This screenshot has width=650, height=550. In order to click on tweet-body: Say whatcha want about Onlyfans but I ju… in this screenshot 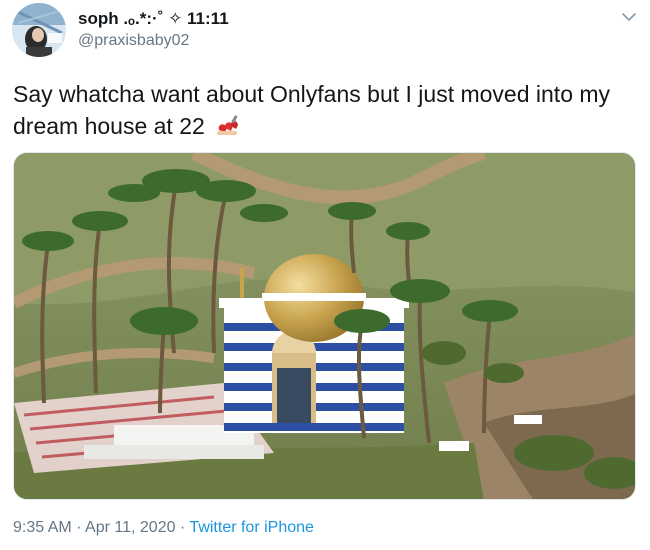, I will do `click(312, 110)`.